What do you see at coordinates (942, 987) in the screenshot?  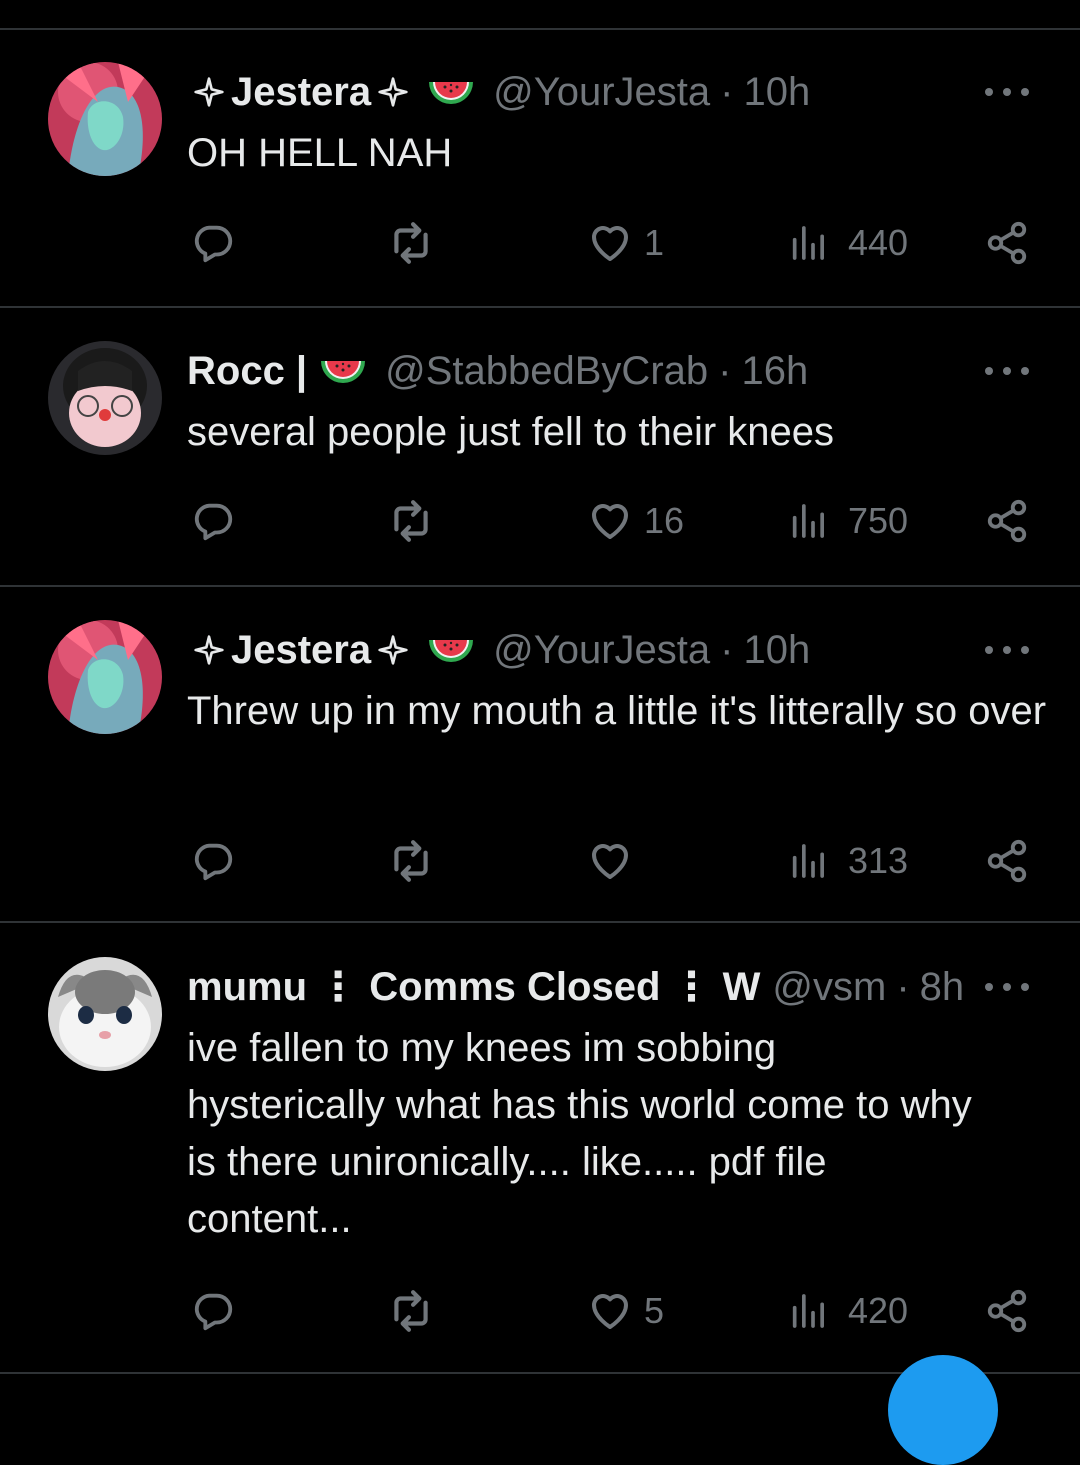 I see `timestamp: 8h` at bounding box center [942, 987].